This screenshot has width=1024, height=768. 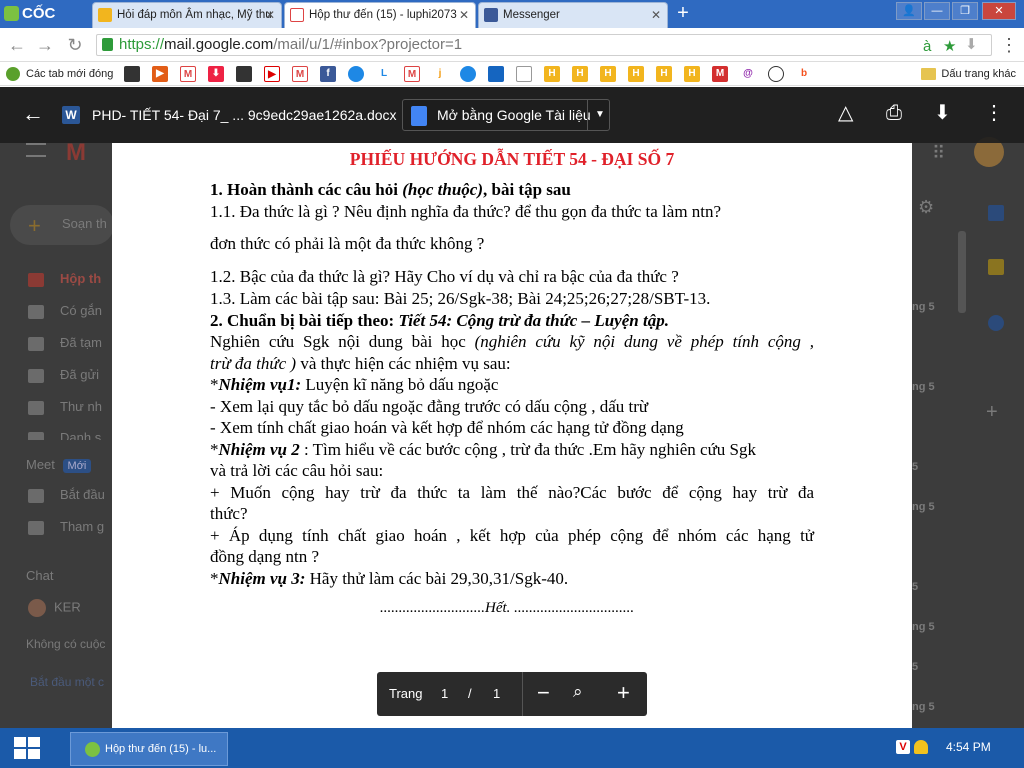 I want to click on sidebar-item-sent: Đã gửi, so click(x=63, y=375).